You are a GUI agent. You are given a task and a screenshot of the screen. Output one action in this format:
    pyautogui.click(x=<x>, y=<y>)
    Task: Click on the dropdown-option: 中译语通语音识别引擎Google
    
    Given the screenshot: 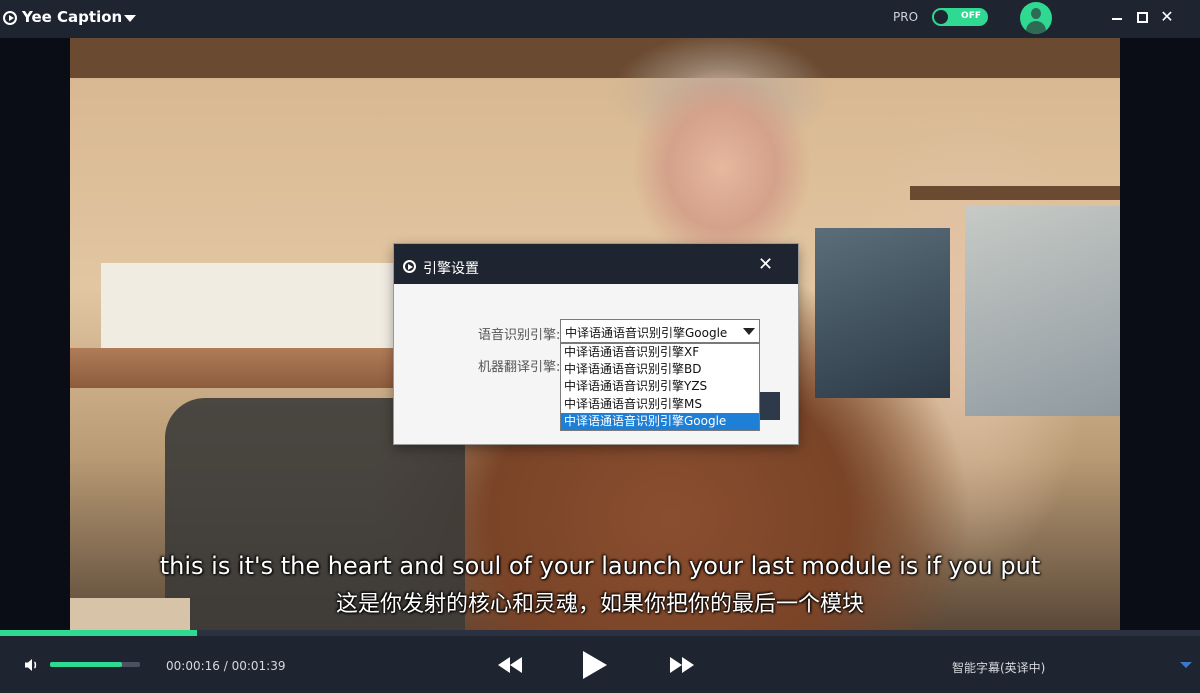 What is the action you would take?
    pyautogui.click(x=660, y=421)
    